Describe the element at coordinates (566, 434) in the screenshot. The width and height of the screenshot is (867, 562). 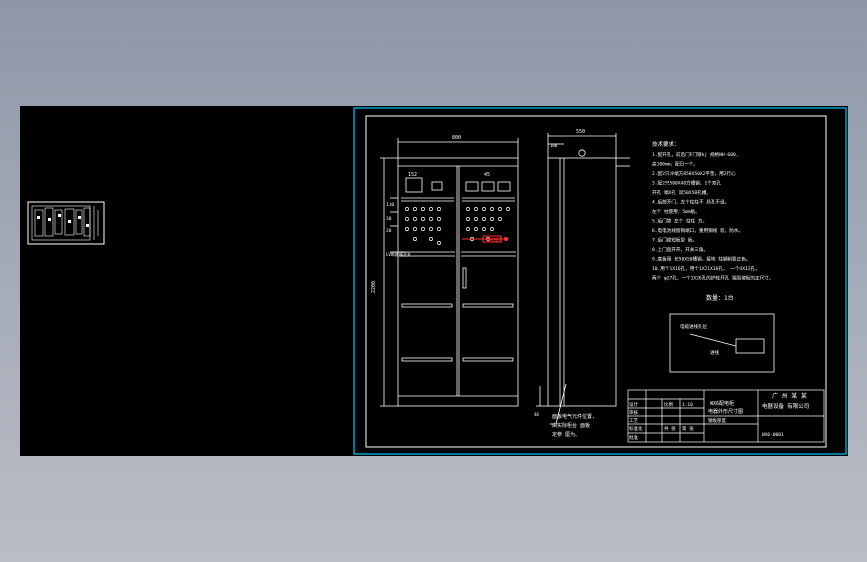
I see `side-note-line3: 定参 厘为。` at that location.